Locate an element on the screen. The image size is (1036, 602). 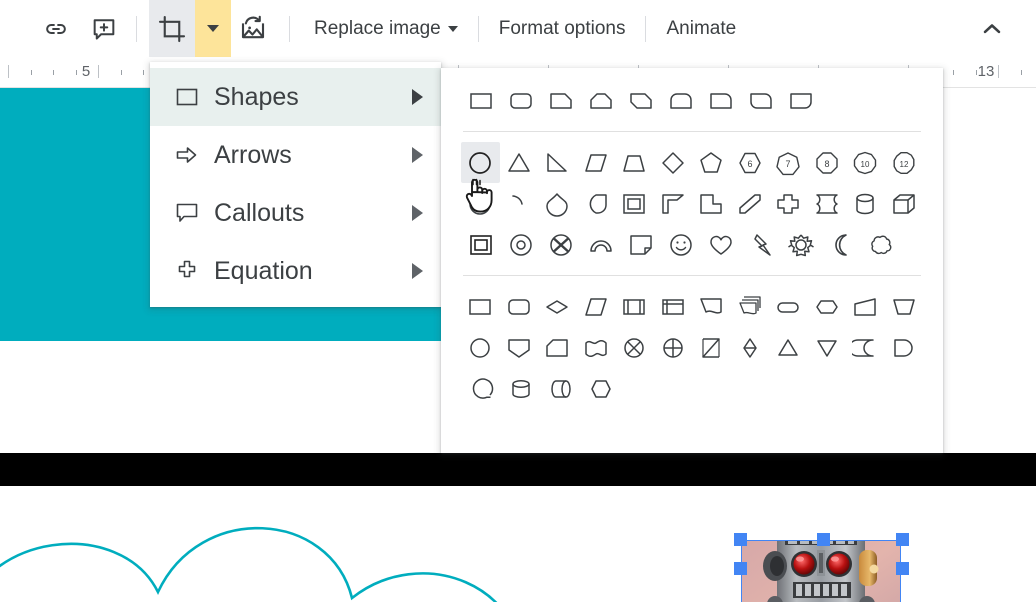
shape-flowchart-terminator is located at coordinates (788, 306).